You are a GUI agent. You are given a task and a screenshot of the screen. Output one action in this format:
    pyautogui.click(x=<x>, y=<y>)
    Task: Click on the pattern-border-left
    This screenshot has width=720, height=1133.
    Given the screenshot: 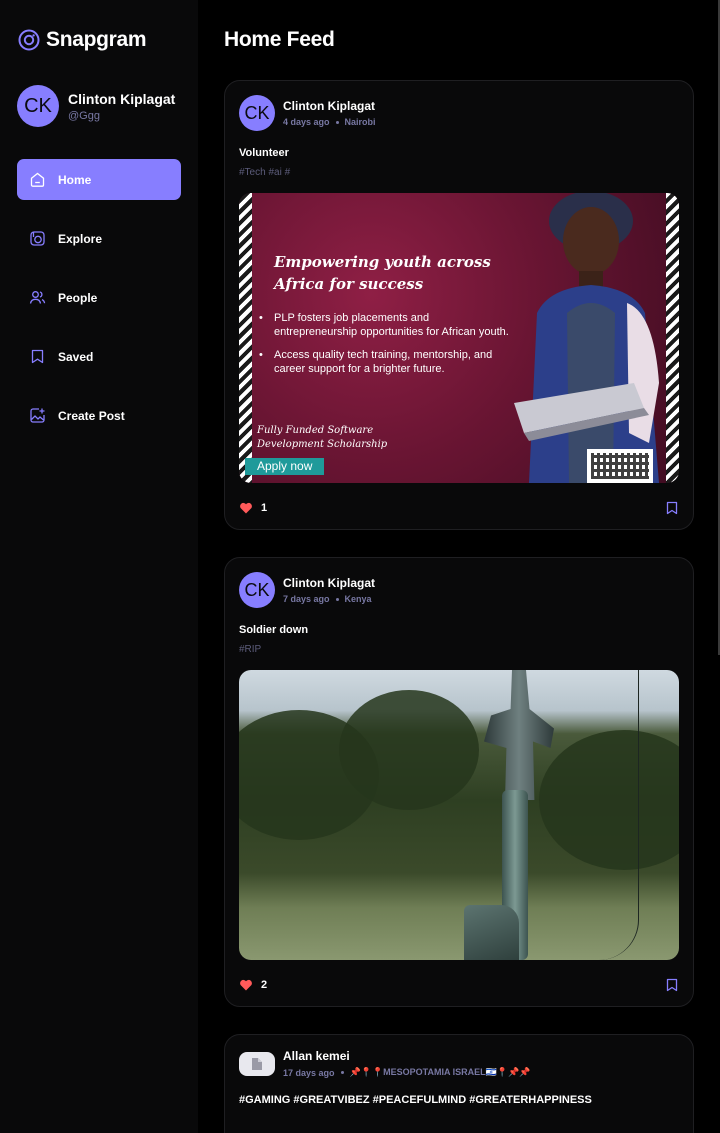 What is the action you would take?
    pyautogui.click(x=245, y=338)
    